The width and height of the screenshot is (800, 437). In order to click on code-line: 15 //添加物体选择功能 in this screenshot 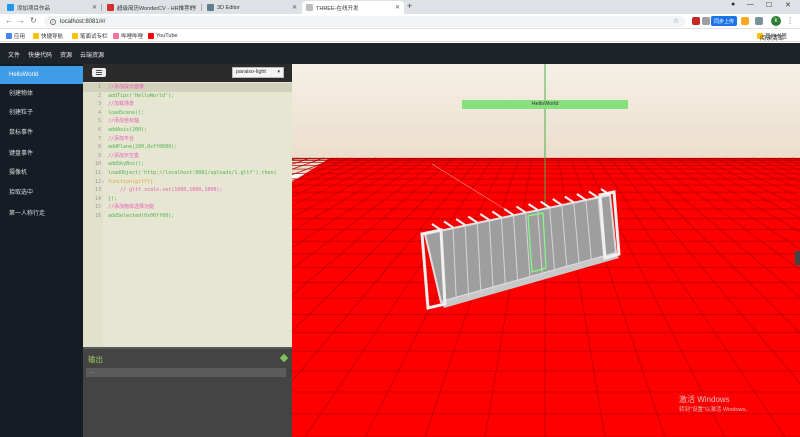, I will do `click(187, 207)`.